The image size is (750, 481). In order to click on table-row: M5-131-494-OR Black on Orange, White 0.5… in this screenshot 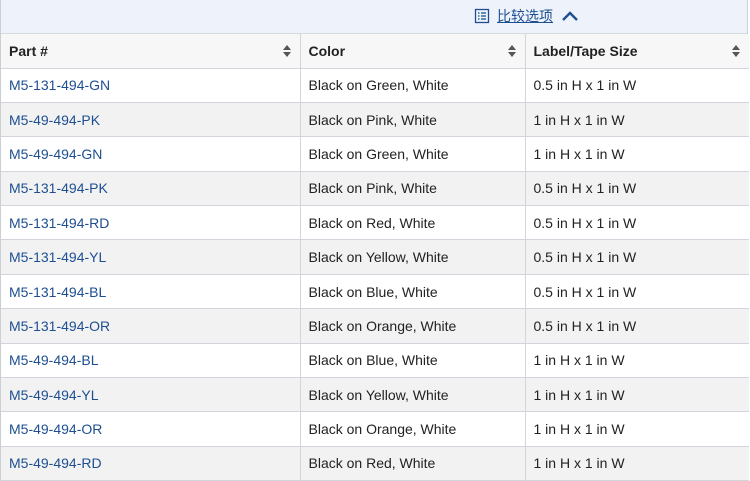, I will do `click(375, 326)`.